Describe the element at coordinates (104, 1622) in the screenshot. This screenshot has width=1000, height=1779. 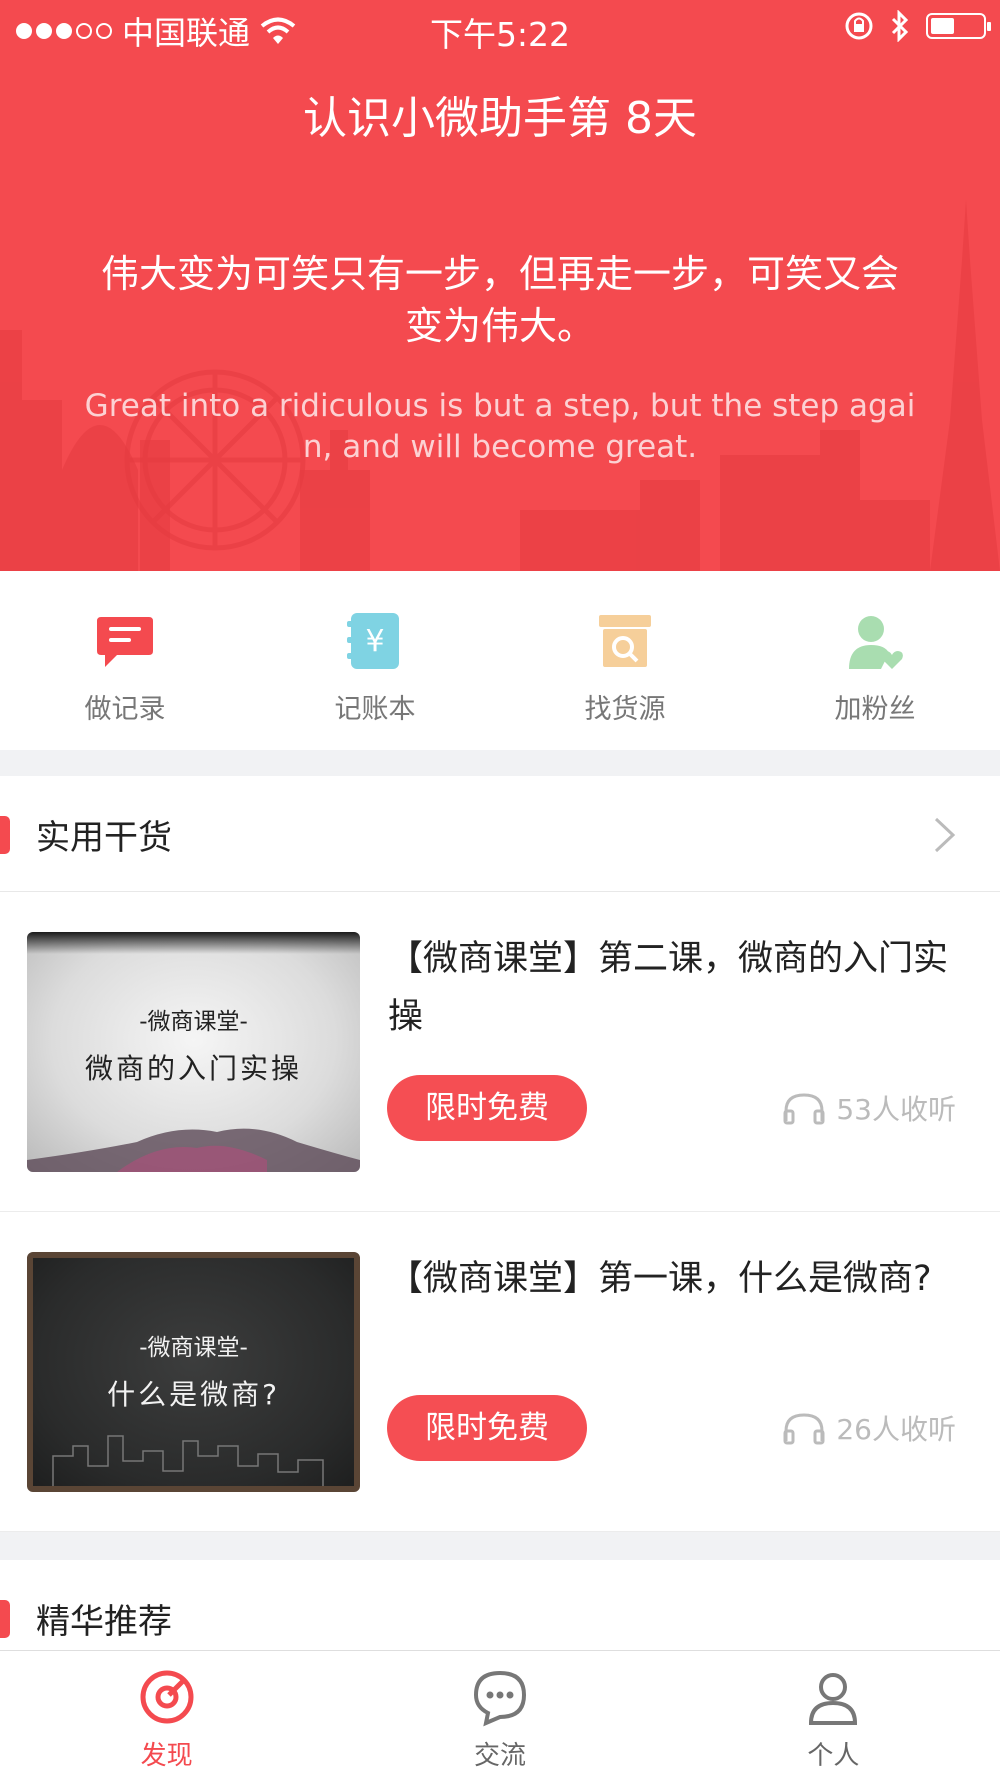
I see `section-title: 精华推荐` at that location.